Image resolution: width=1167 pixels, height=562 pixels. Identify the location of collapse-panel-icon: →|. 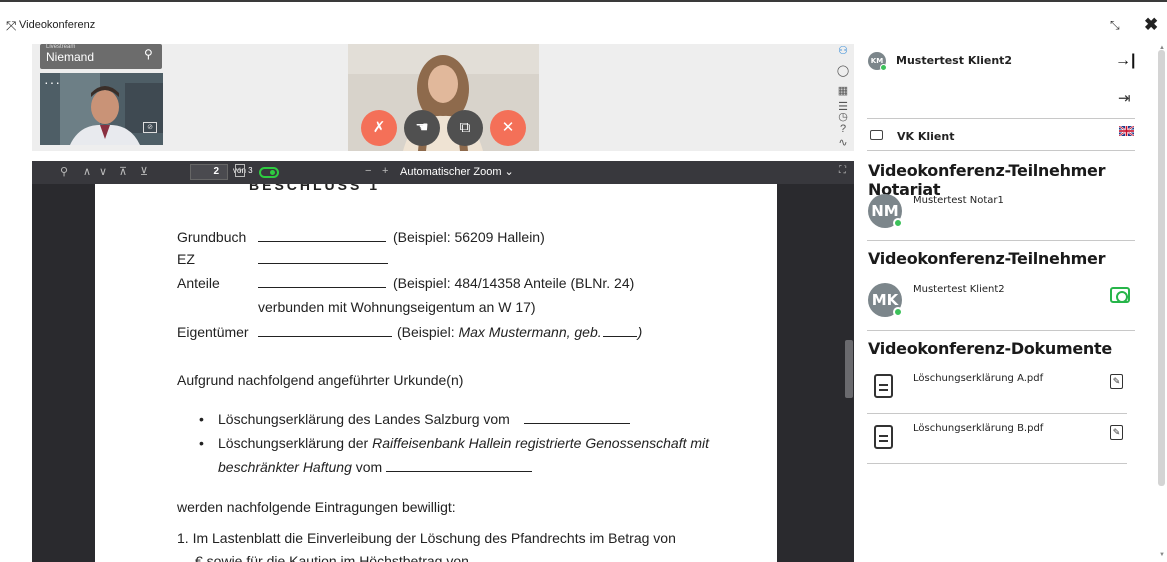
(1125, 61).